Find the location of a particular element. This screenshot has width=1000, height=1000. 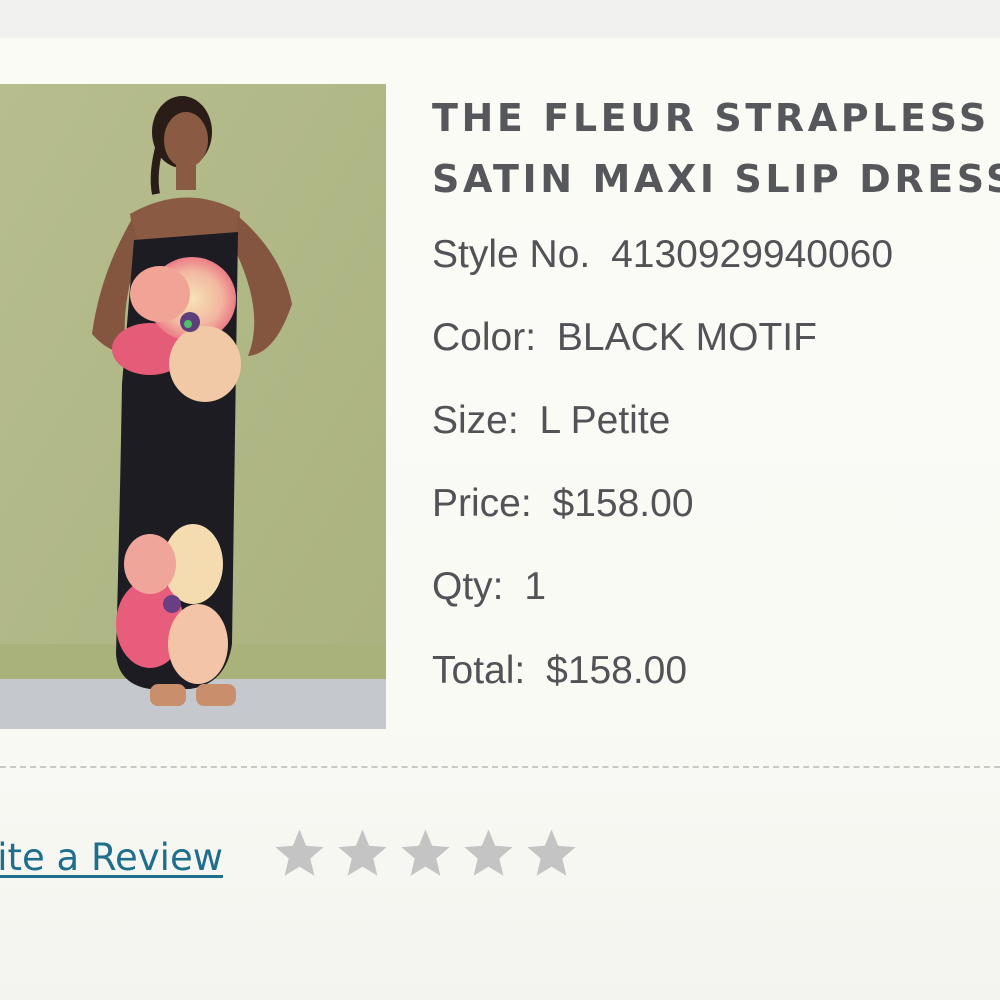

color-row: Color: BLACK MOTIF is located at coordinates (624, 338).